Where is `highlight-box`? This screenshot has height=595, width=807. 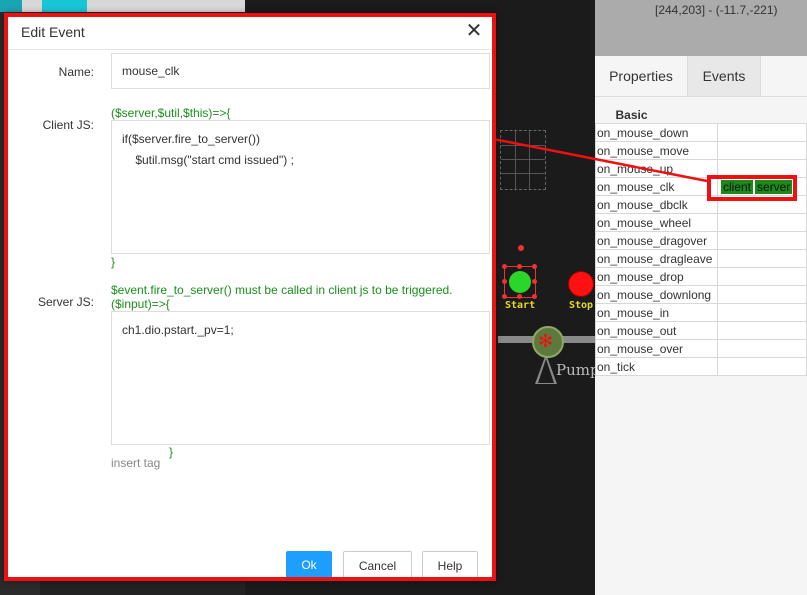 highlight-box is located at coordinates (752, 188).